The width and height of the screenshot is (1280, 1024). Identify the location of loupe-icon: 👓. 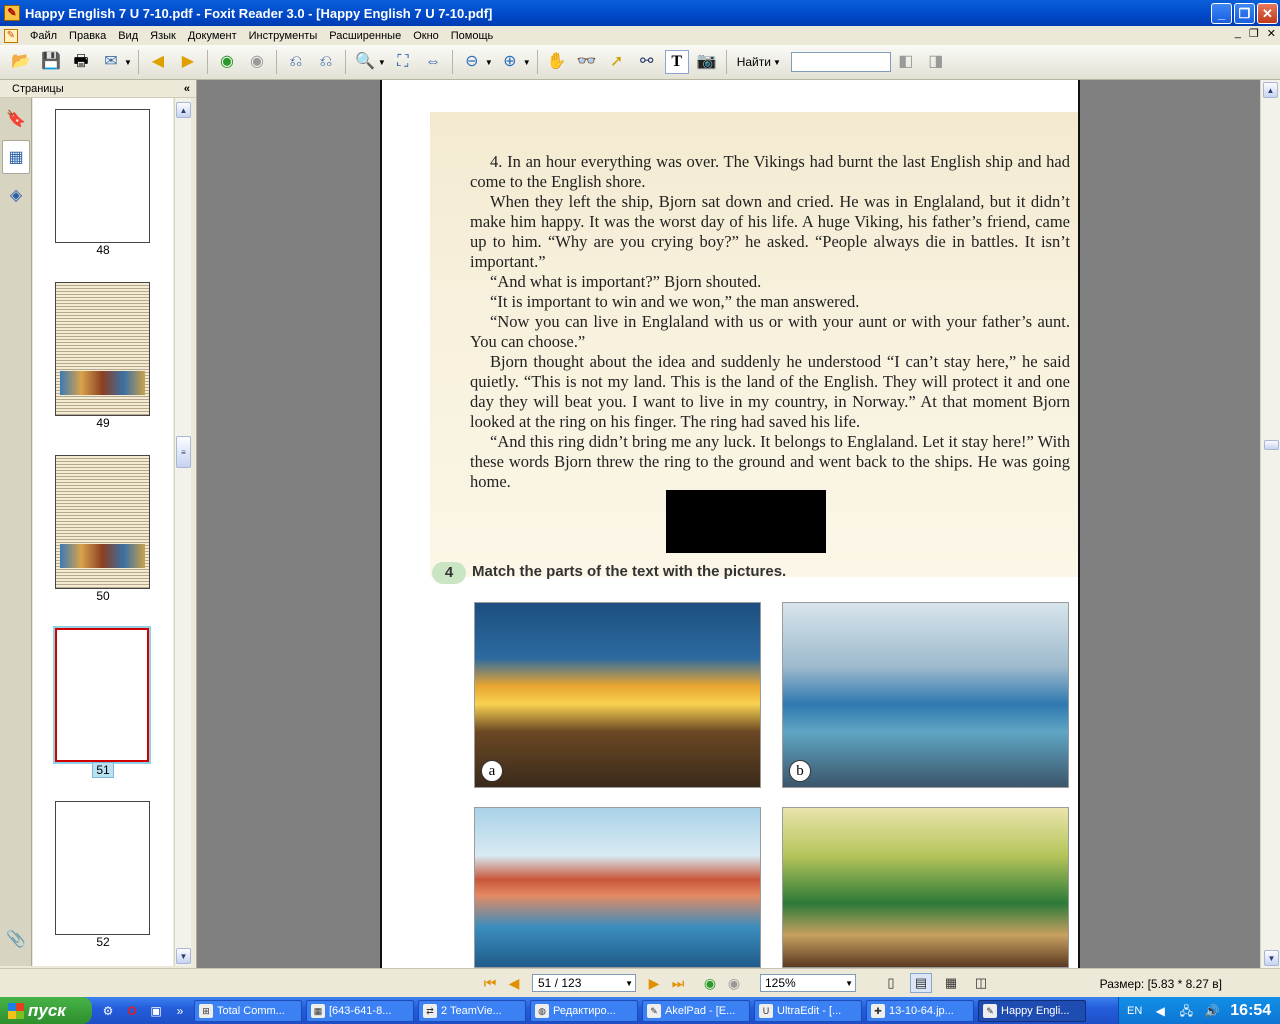
(587, 62).